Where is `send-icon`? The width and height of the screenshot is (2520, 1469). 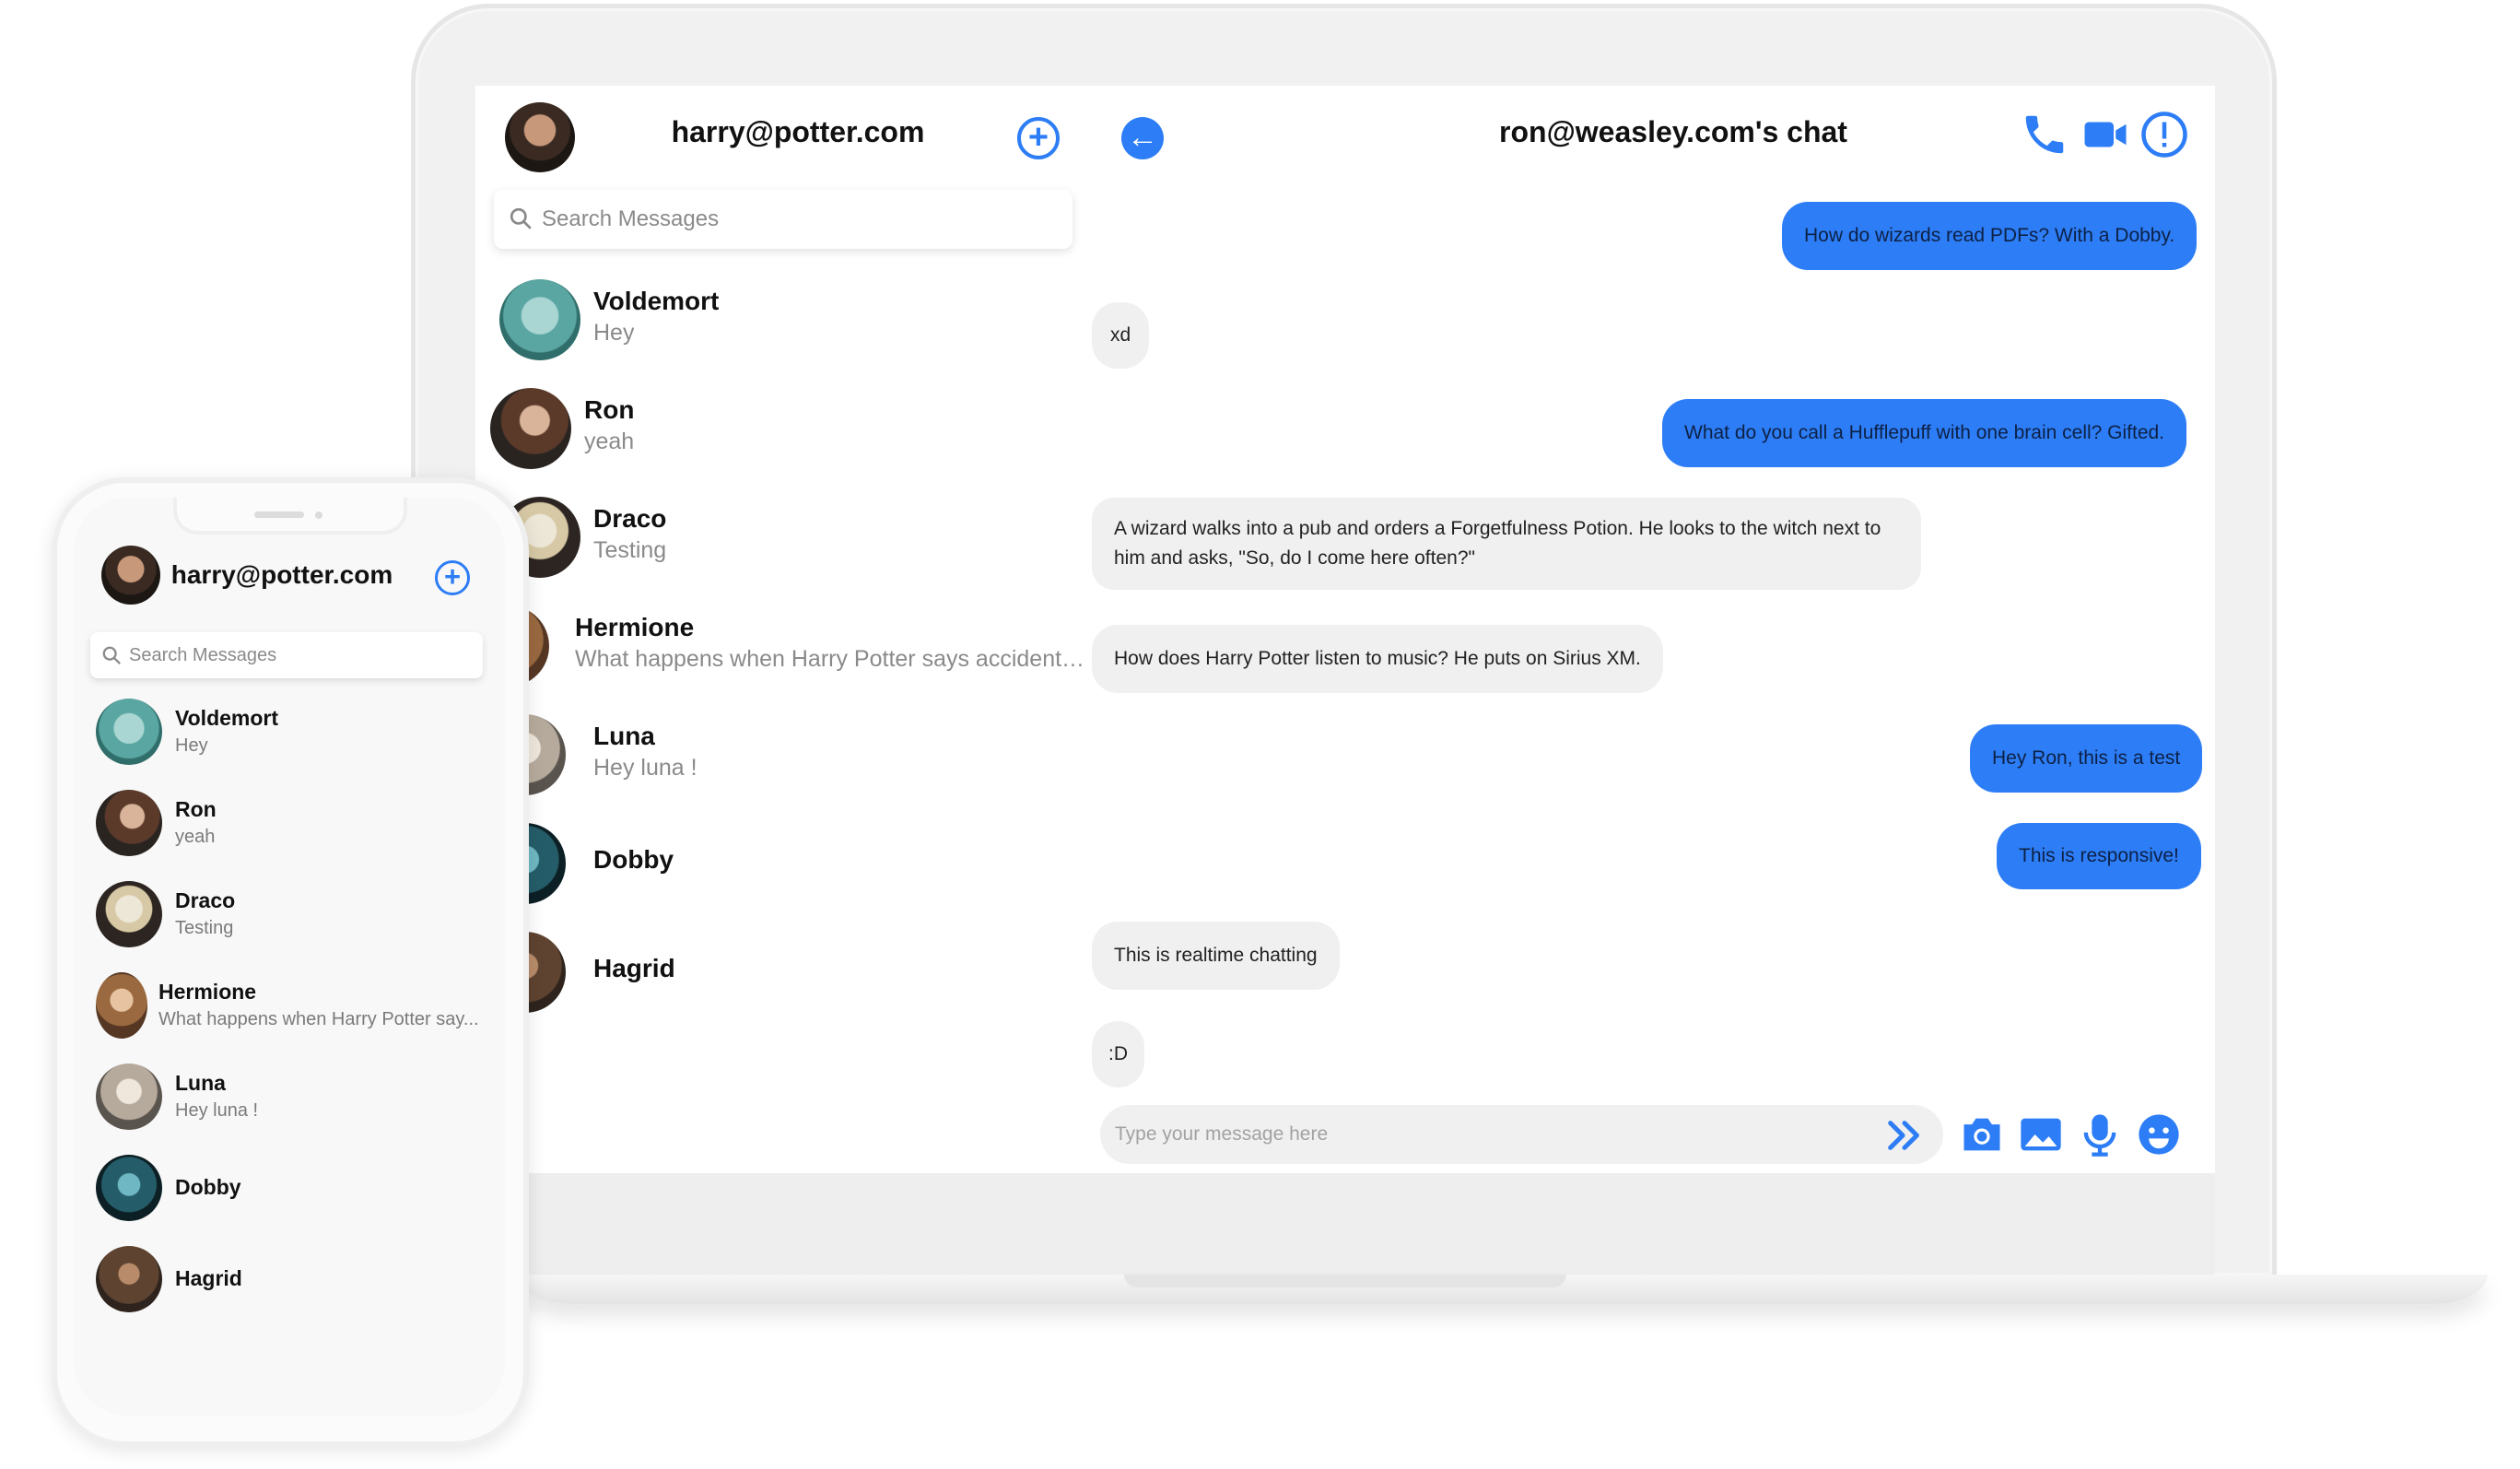 send-icon is located at coordinates (1904, 1135).